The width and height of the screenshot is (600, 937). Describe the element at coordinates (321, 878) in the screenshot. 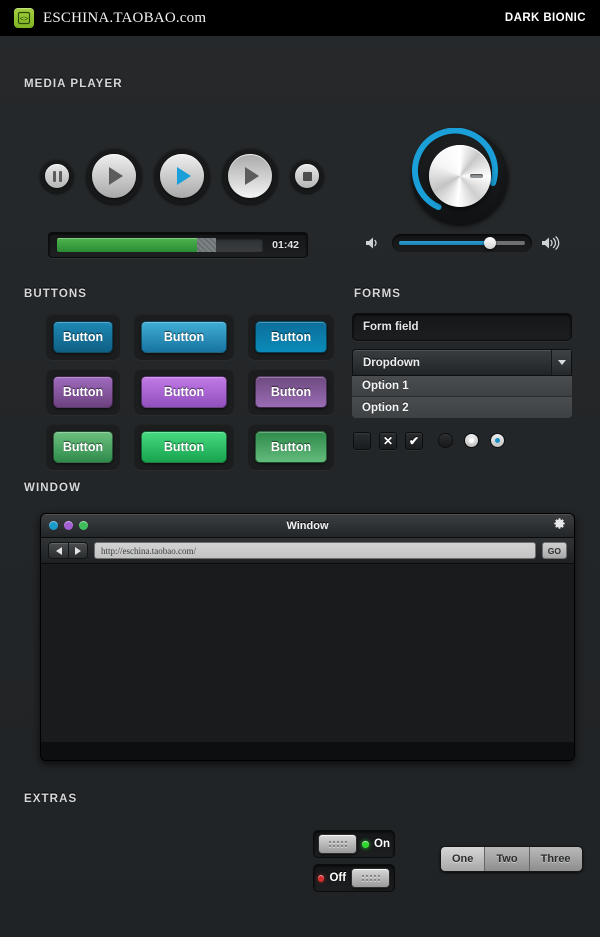

I see `status-led-off` at that location.